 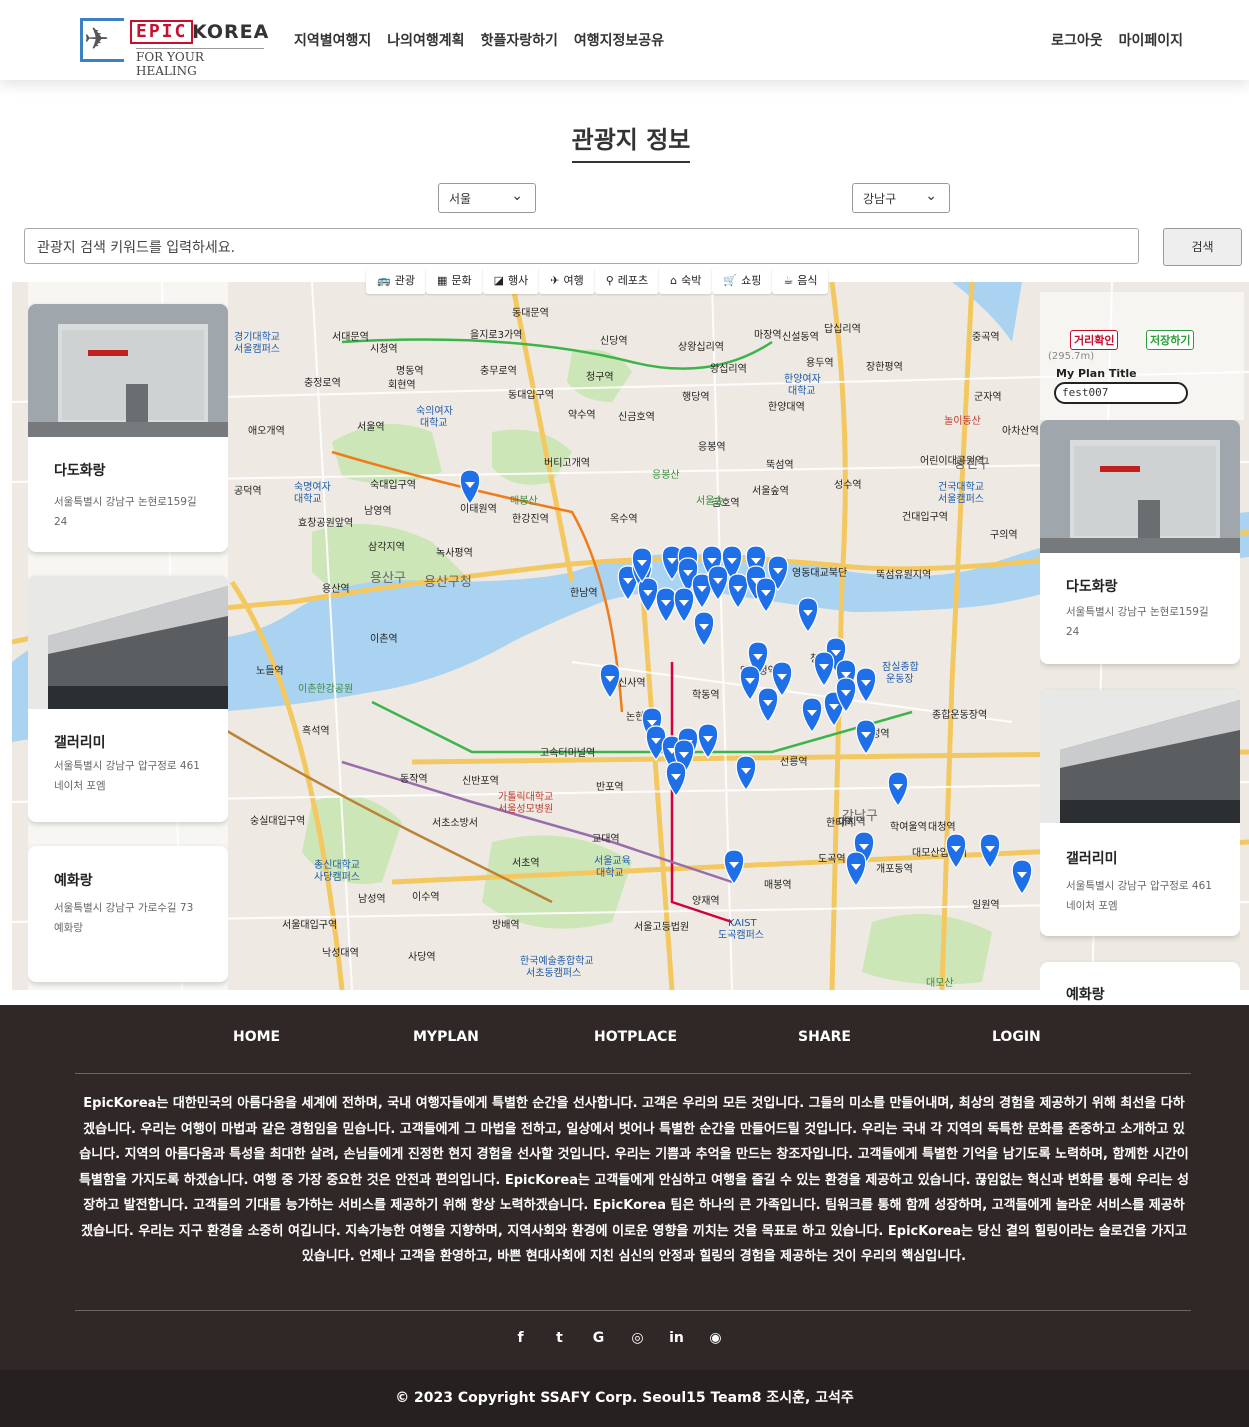 What do you see at coordinates (1202, 247) in the screenshot?
I see `search-button: 검색` at bounding box center [1202, 247].